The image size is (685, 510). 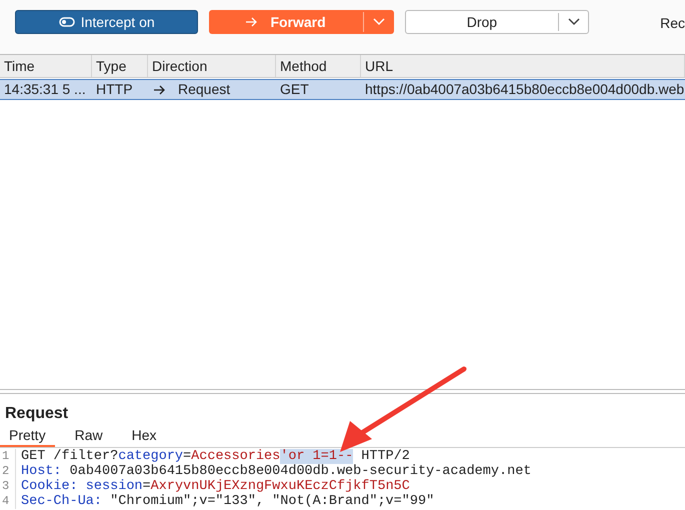 What do you see at coordinates (89, 436) in the screenshot?
I see `tab: Raw` at bounding box center [89, 436].